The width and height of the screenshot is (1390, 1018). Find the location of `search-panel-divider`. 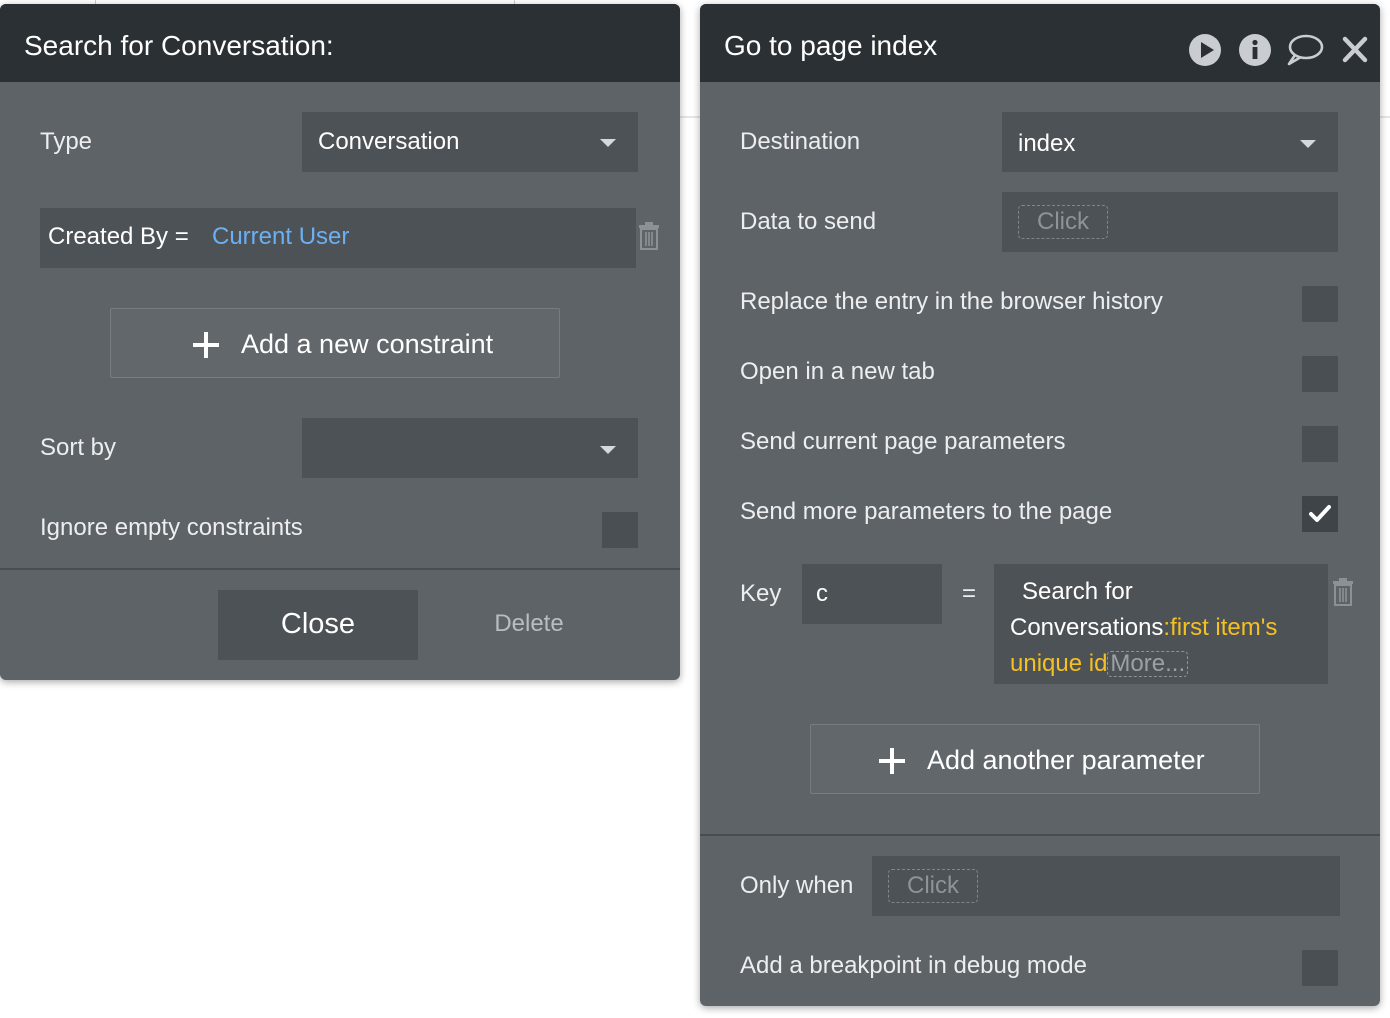

search-panel-divider is located at coordinates (340, 569).